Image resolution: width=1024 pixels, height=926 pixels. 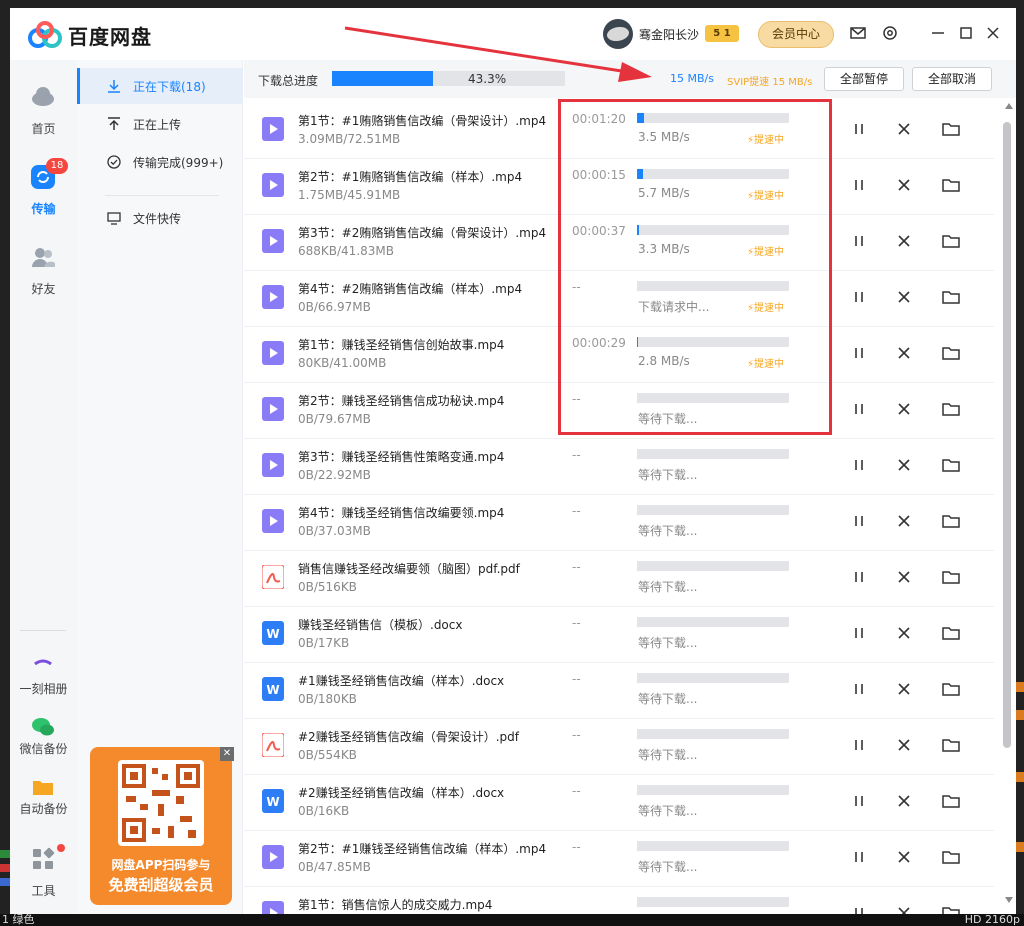 What do you see at coordinates (796, 34) in the screenshot?
I see `member-center-button: 会员中心` at bounding box center [796, 34].